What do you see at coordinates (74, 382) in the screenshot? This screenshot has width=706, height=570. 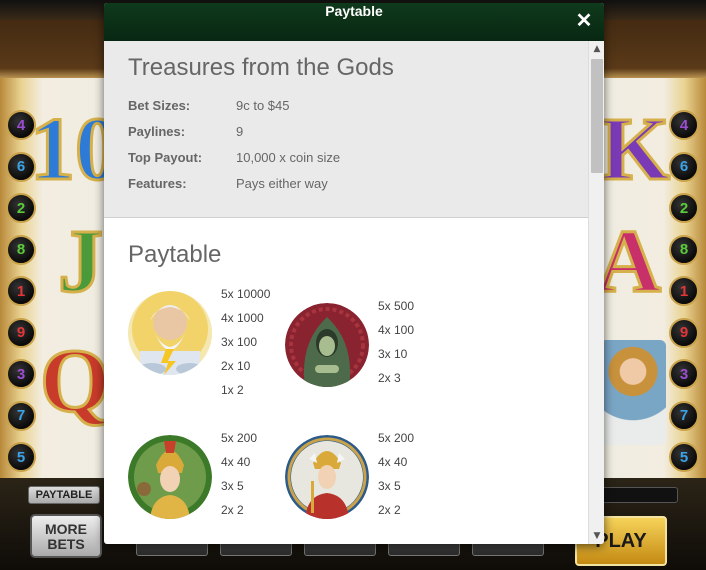 I see `reel-symbol-queen: Q` at bounding box center [74, 382].